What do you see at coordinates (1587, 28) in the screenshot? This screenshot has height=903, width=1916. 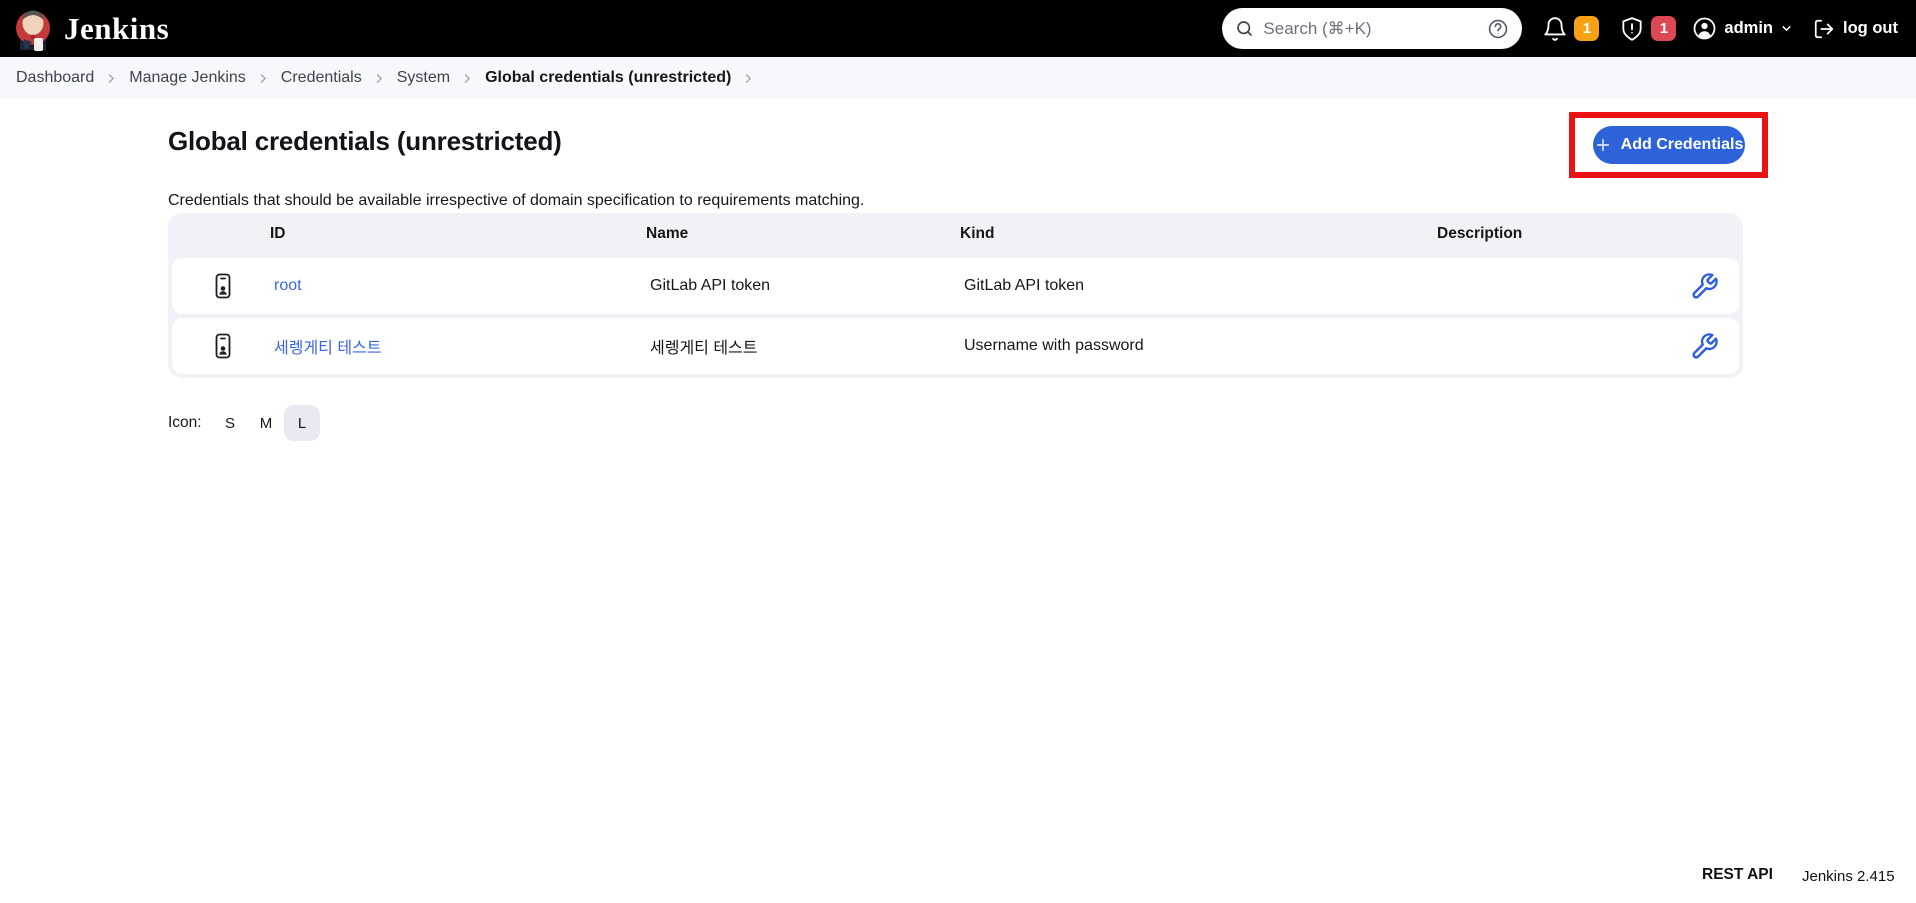 I see `notifications-count-badge: 1` at bounding box center [1587, 28].